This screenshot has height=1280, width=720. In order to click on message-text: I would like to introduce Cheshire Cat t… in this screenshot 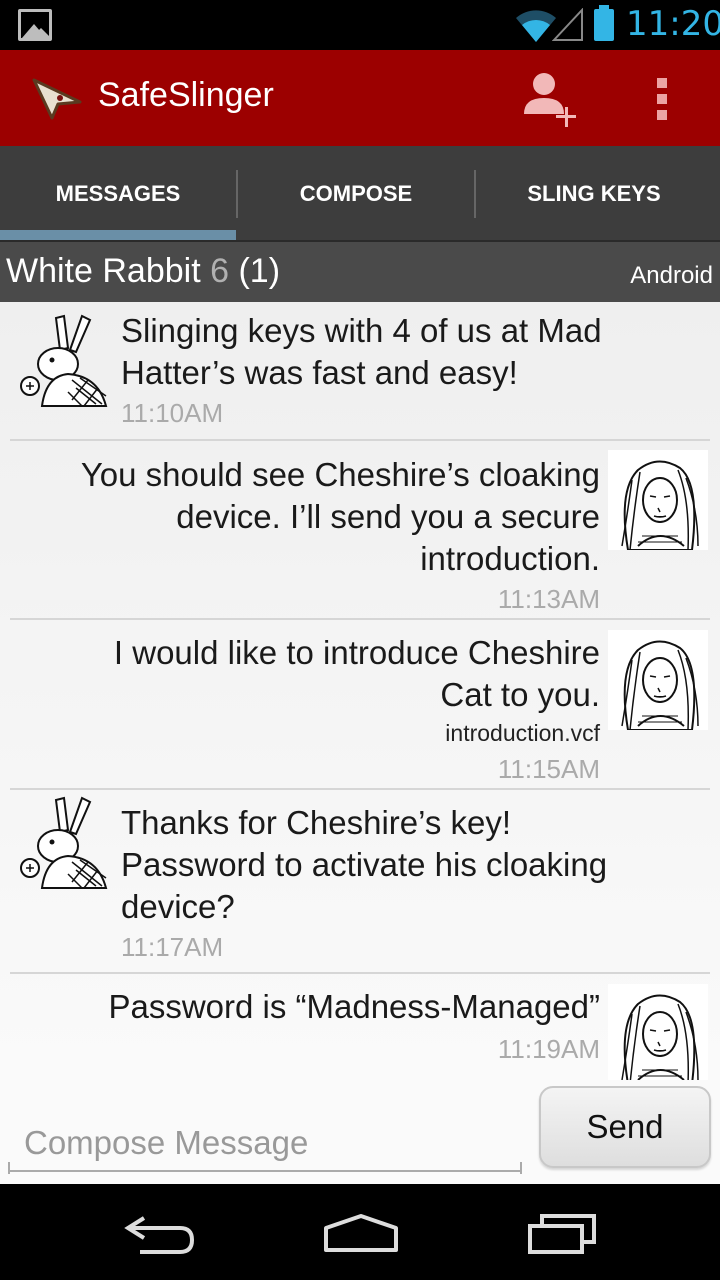, I will do `click(356, 673)`.